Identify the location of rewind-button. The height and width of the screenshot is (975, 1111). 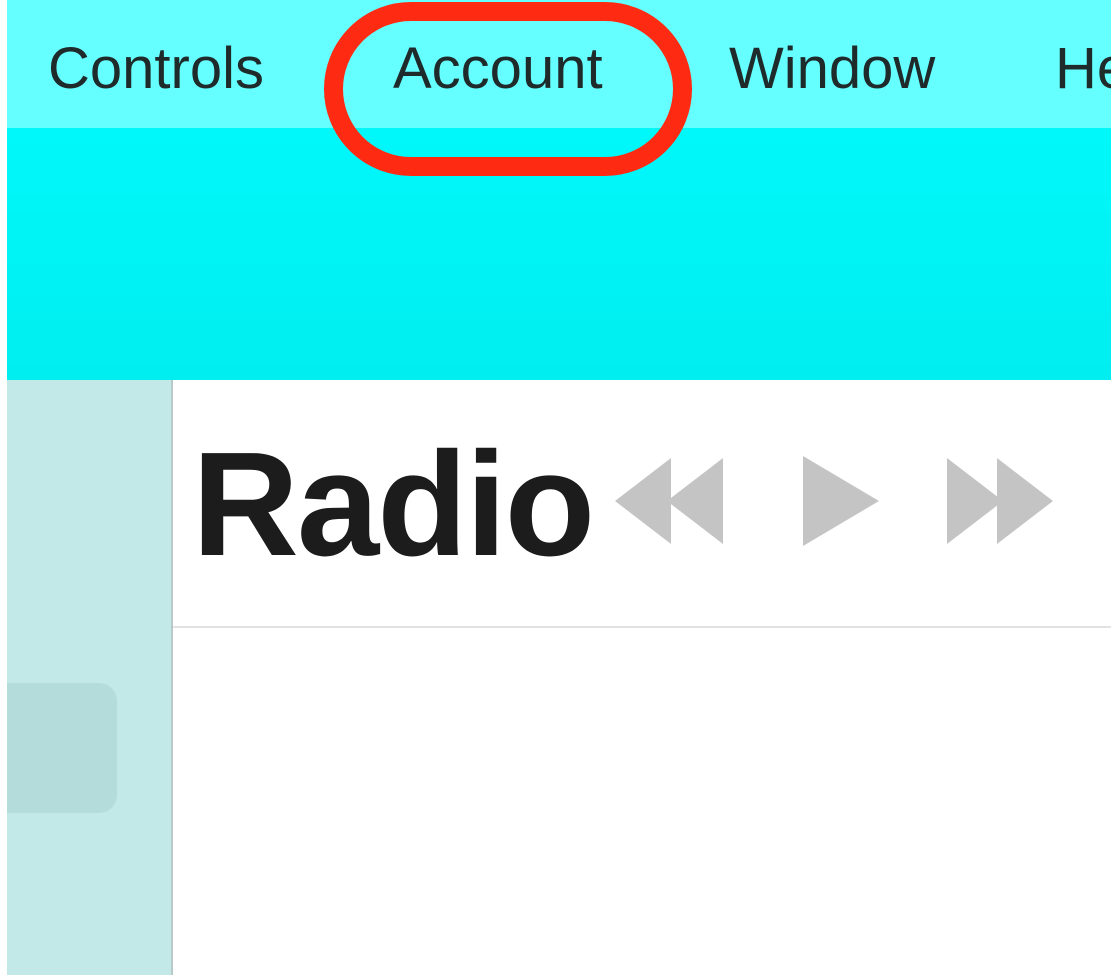
(671, 501).